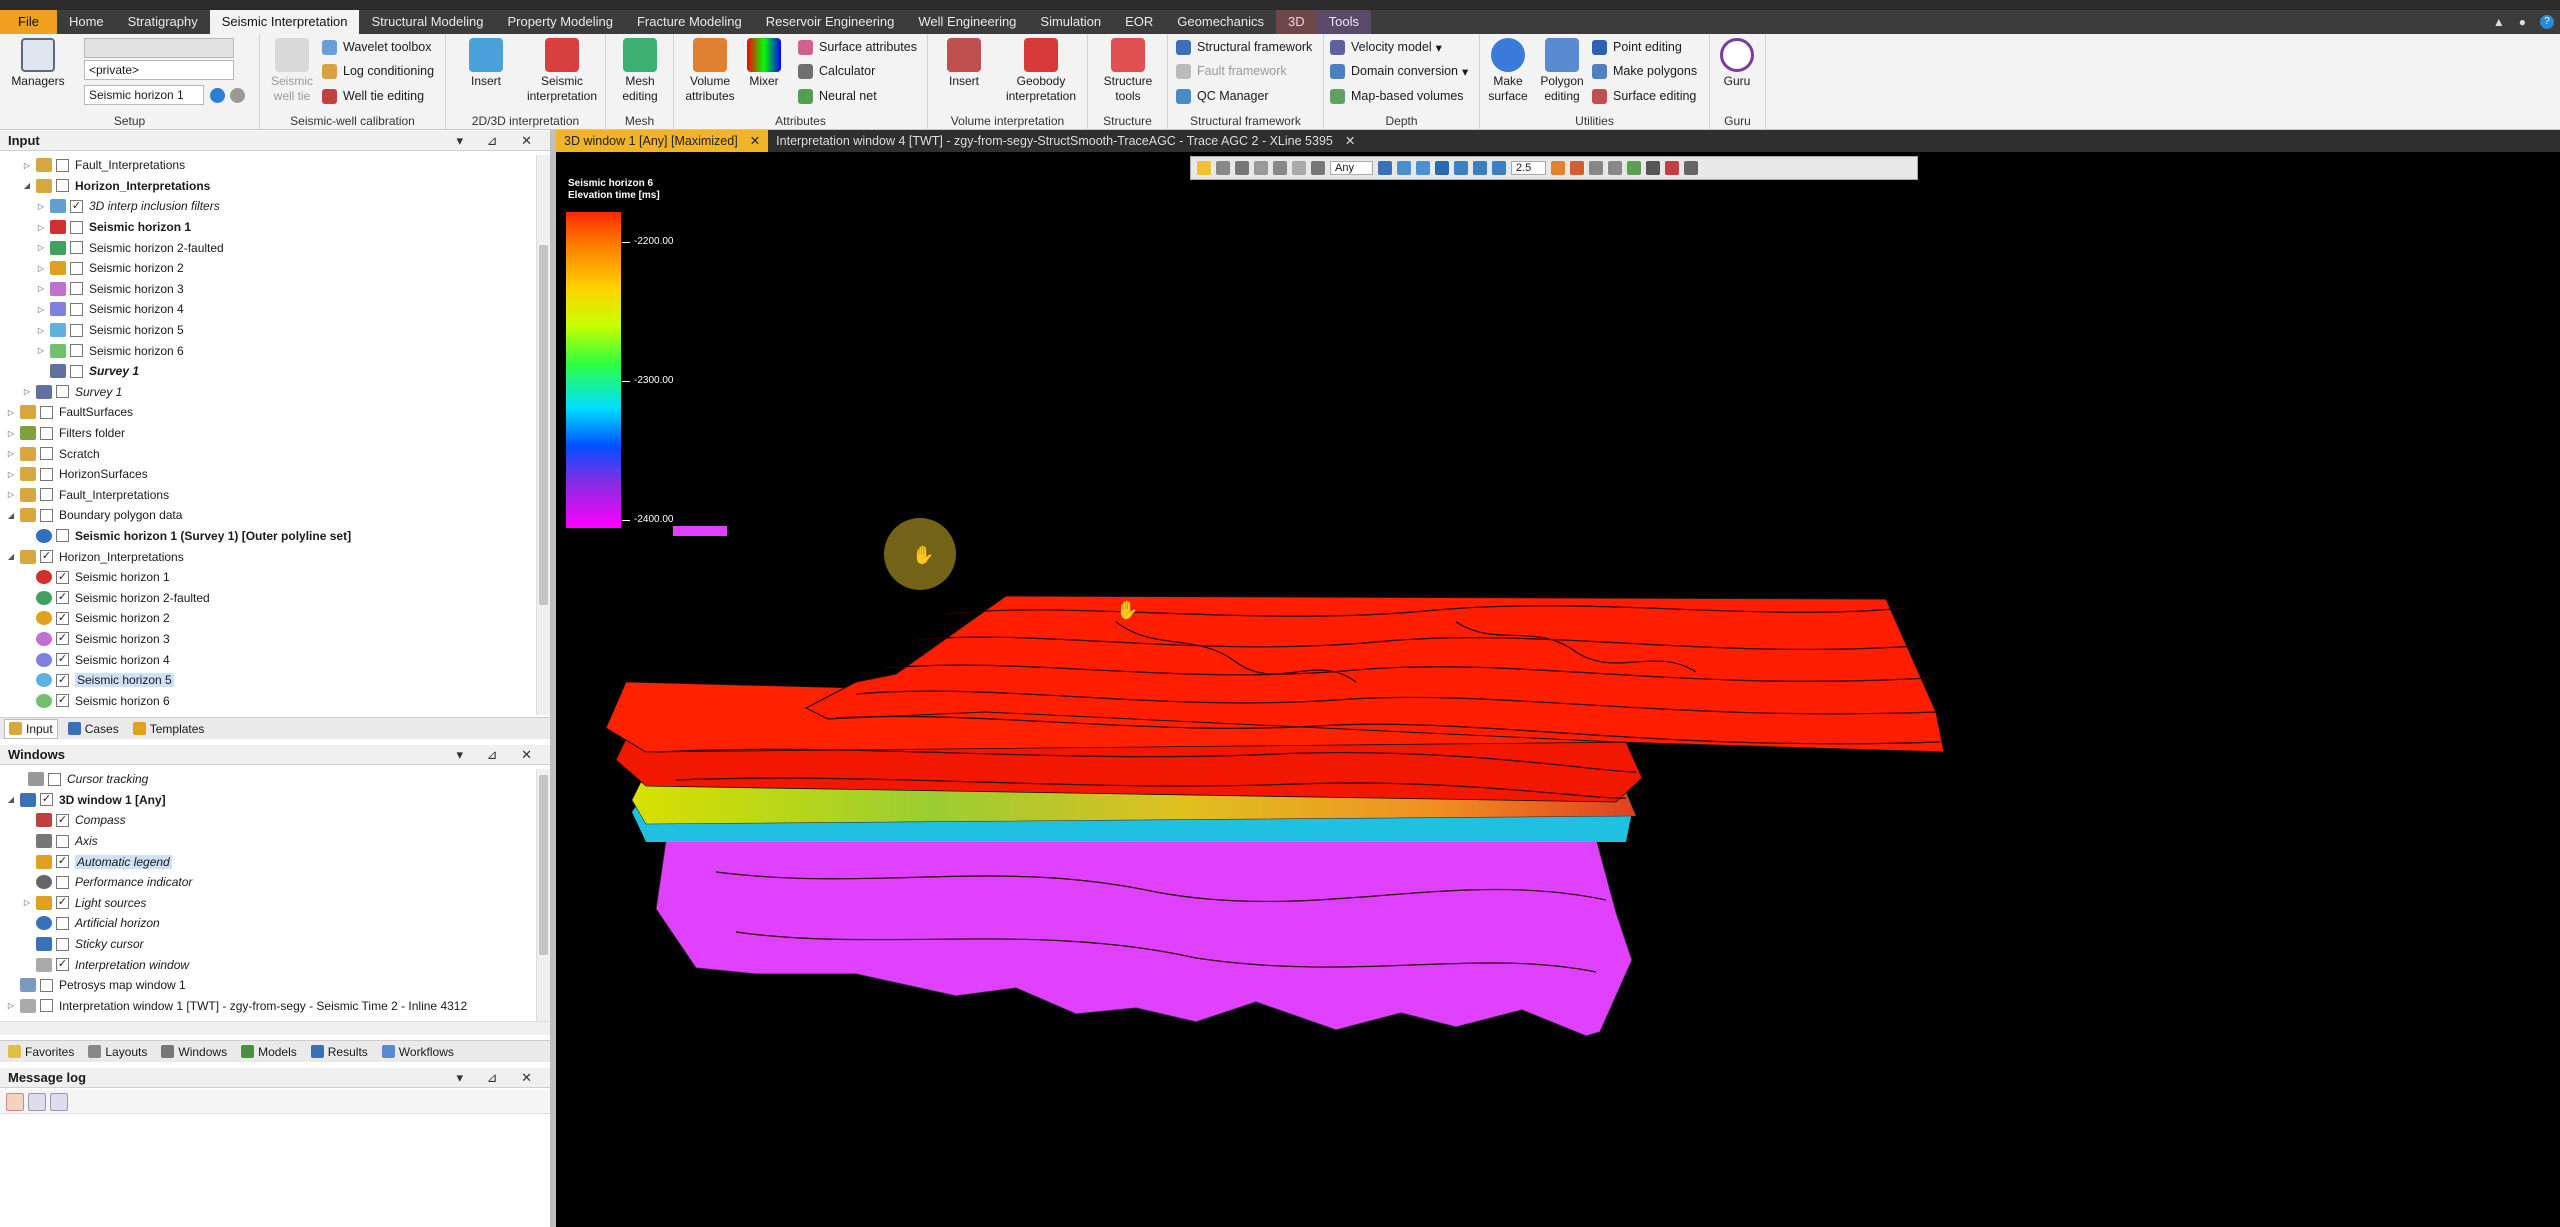 Image resolution: width=2560 pixels, height=1227 pixels. What do you see at coordinates (28, 22) in the screenshot?
I see `file-menu: File` at bounding box center [28, 22].